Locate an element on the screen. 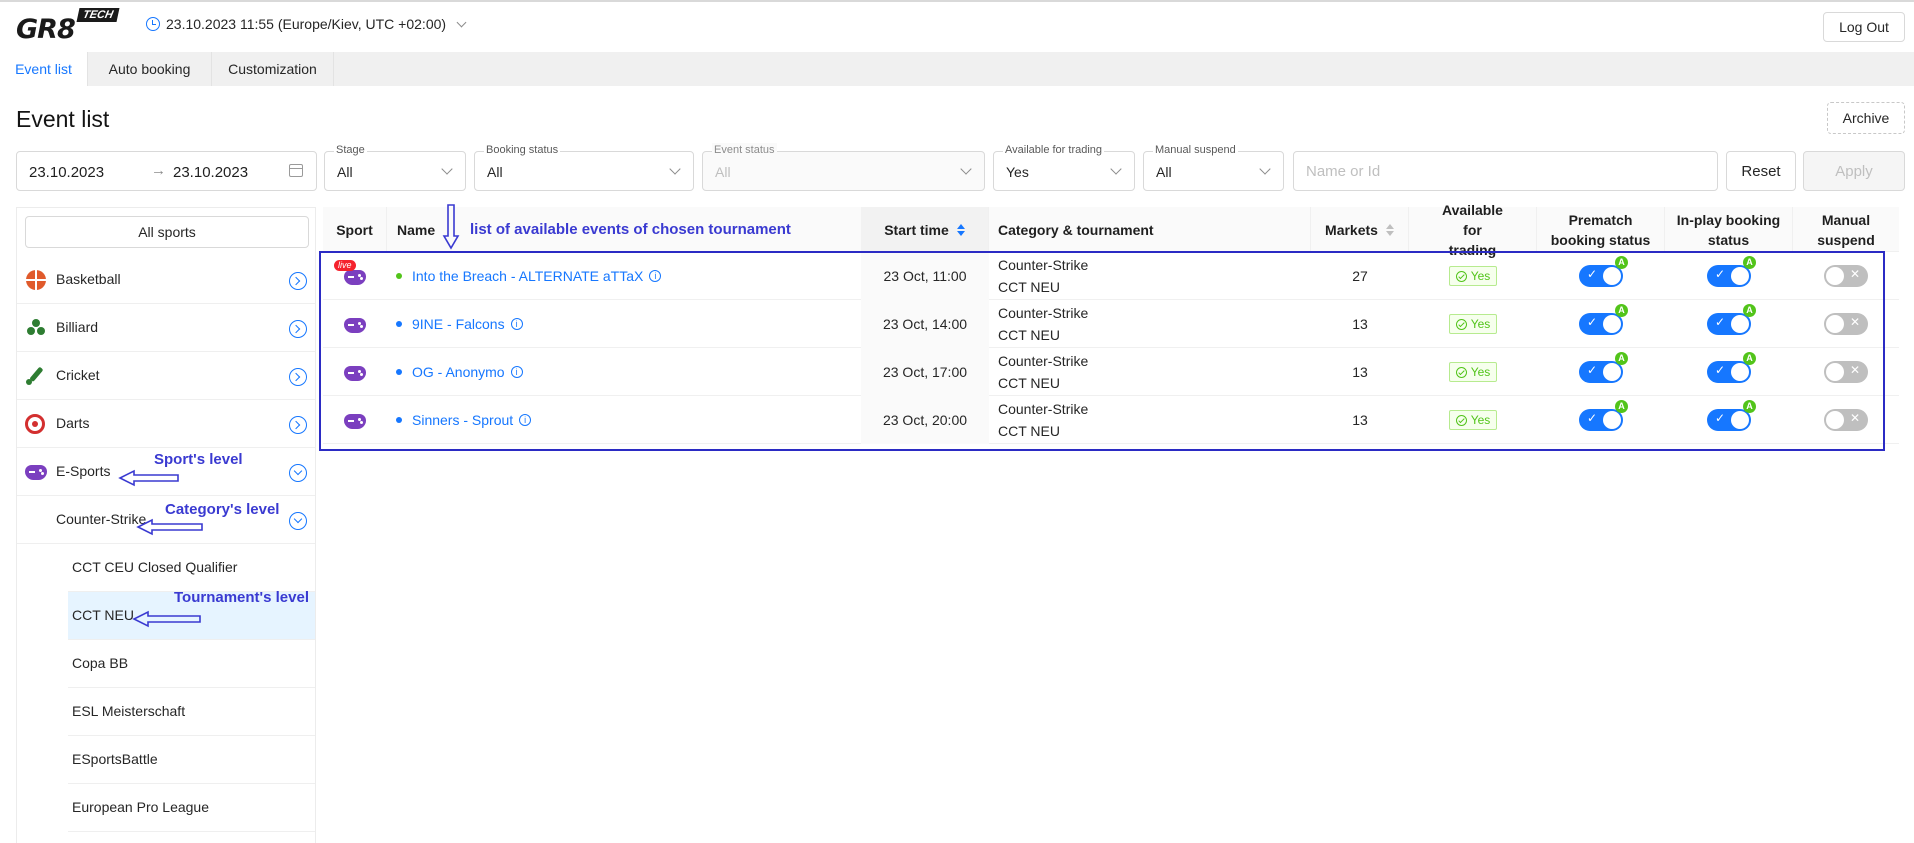  event-status-label: Event status is located at coordinates (744, 150).